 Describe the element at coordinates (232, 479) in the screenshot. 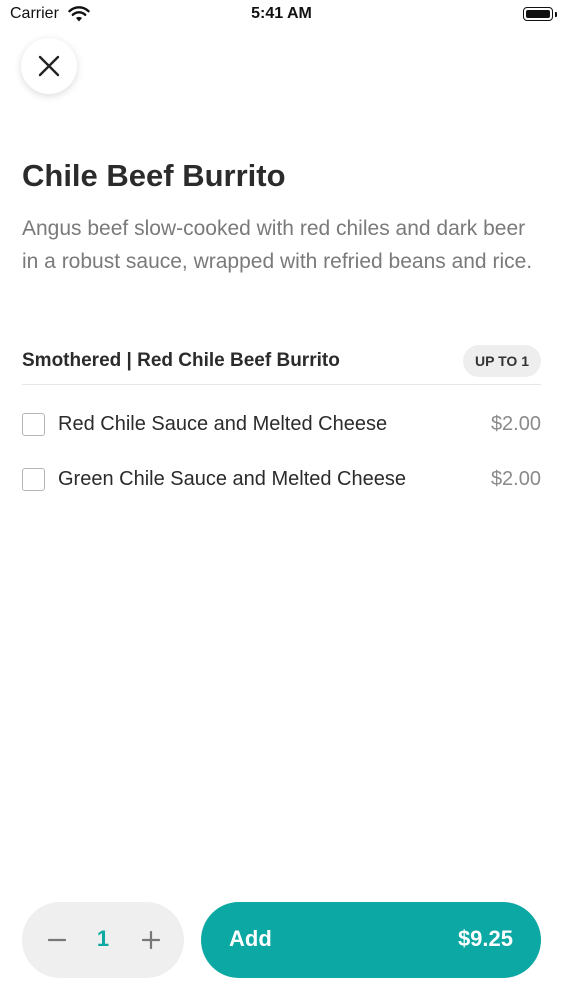

I see `option-label: Green Chile Sauce and Melted Cheese` at that location.